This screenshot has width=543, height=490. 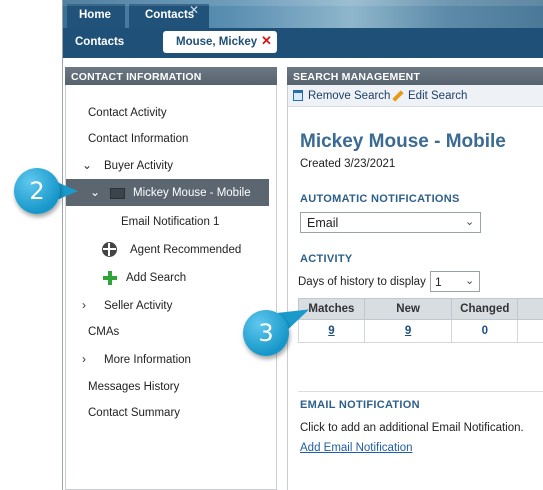 I want to click on trash-icon, so click(x=298, y=95).